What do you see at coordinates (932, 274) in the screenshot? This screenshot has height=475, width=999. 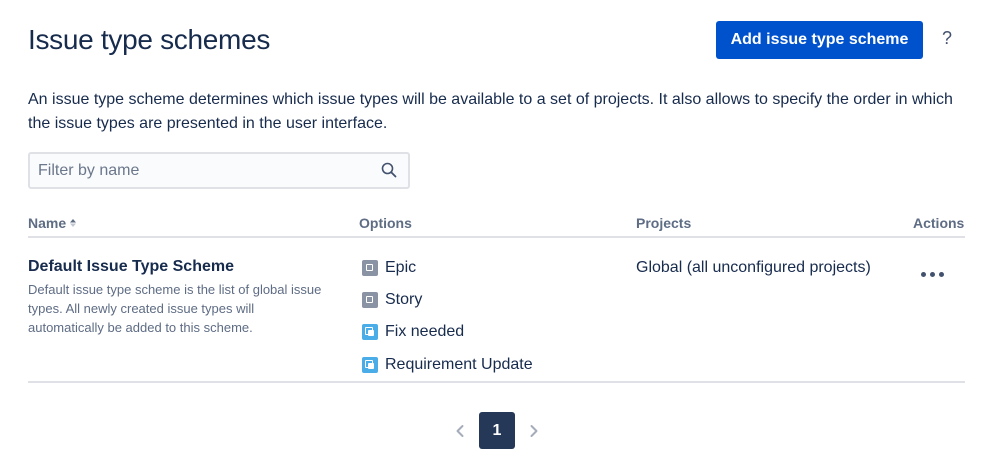 I see `more-actions-icon` at bounding box center [932, 274].